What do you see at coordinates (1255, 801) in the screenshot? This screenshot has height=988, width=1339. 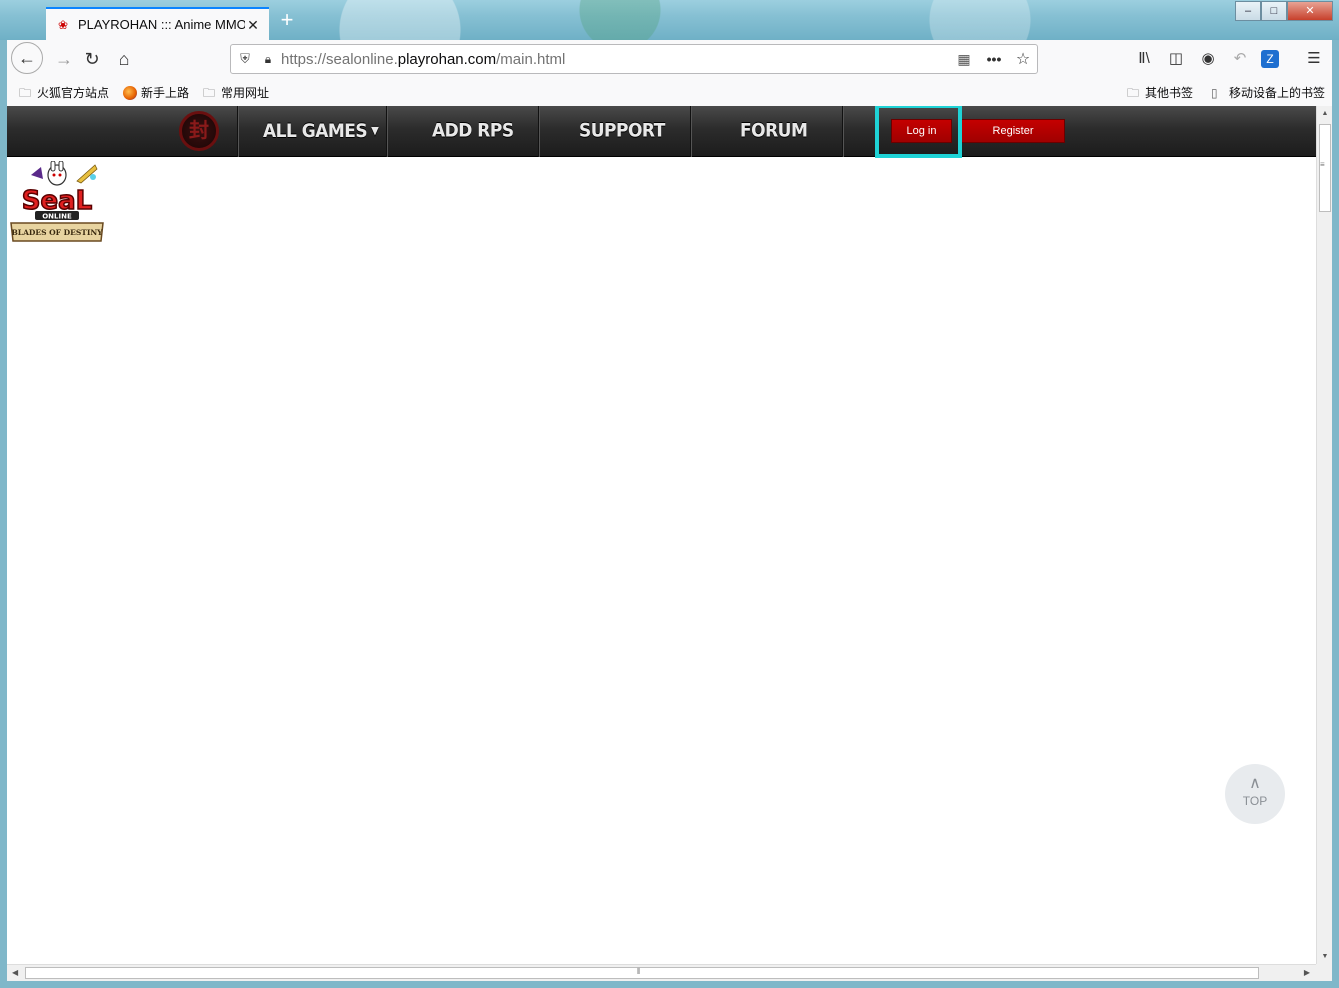 I see `top-label: TOP` at bounding box center [1255, 801].